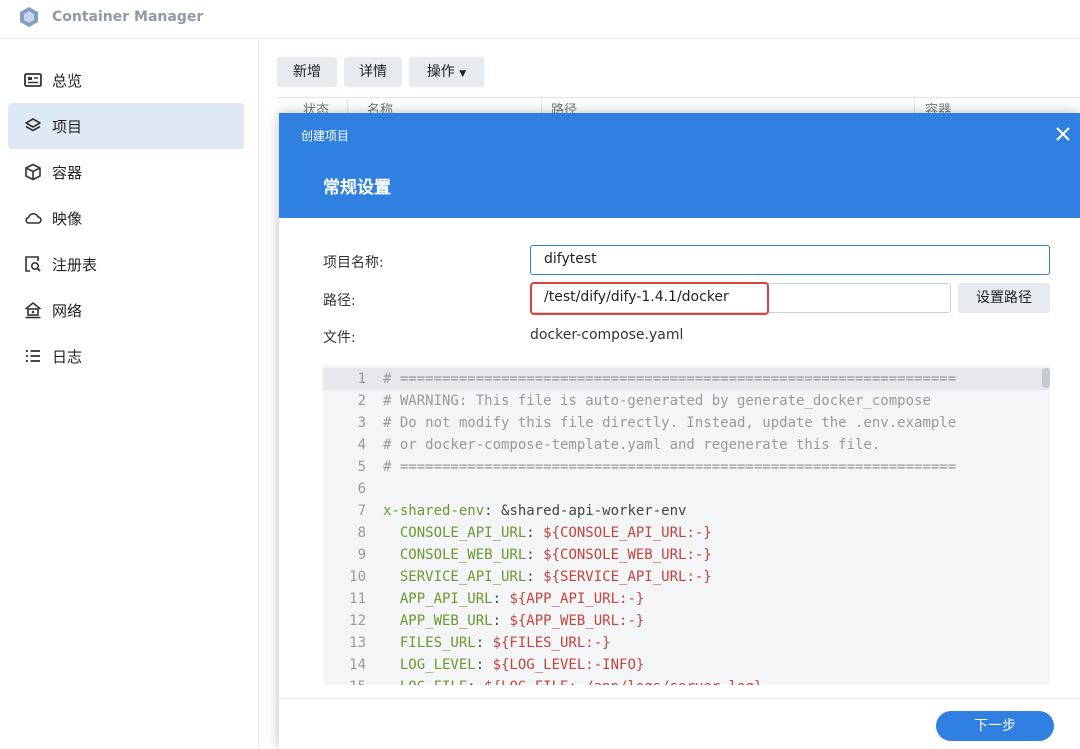 The height and width of the screenshot is (749, 1080). I want to click on code-text: x-shared-env: &shared-api-worker-env, so click(534, 511).